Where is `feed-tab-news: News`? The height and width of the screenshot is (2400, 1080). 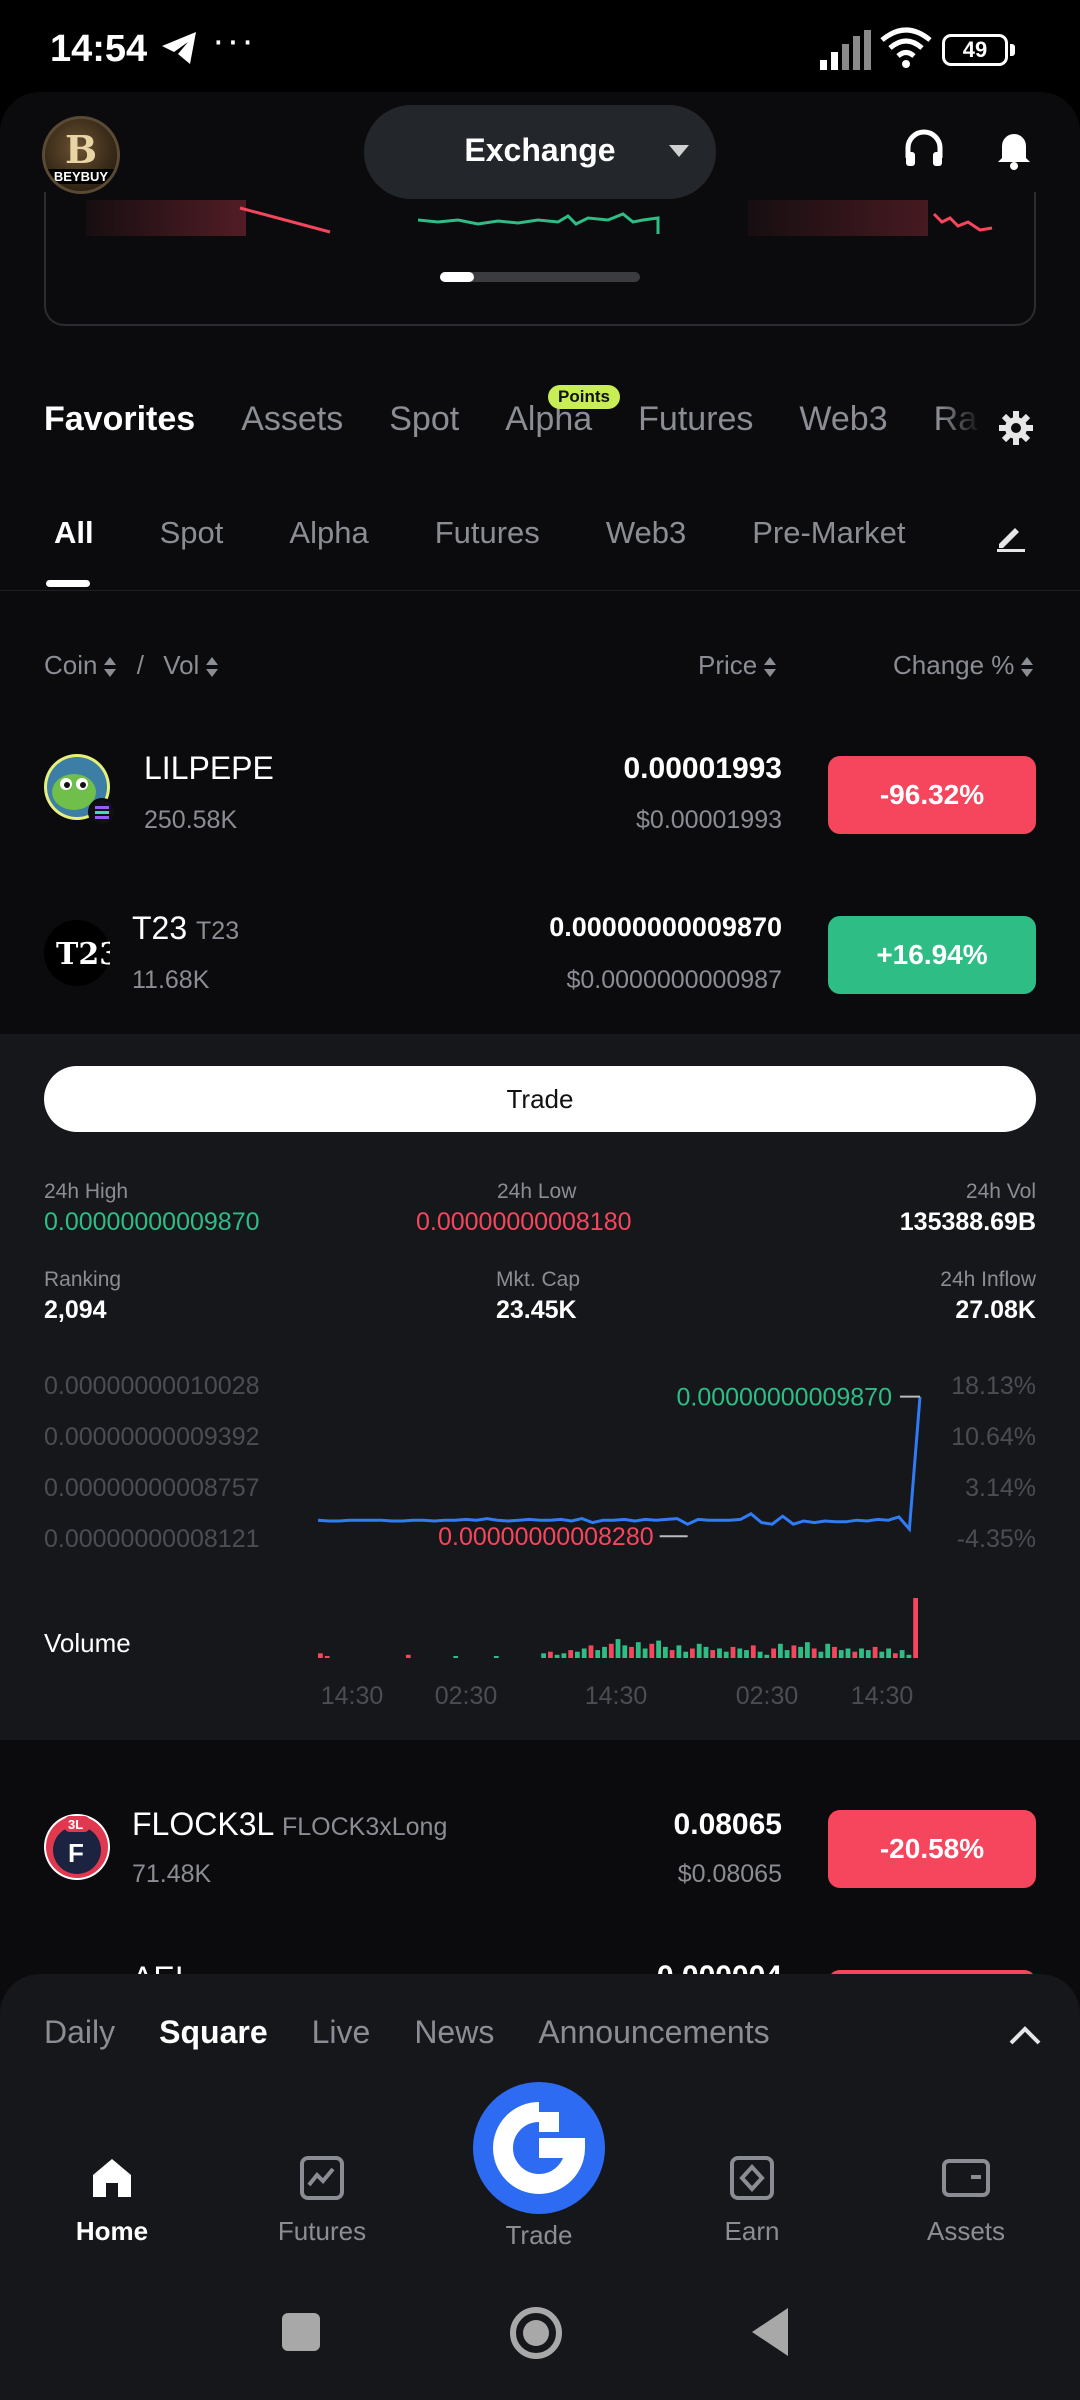 feed-tab-news: News is located at coordinates (454, 2032).